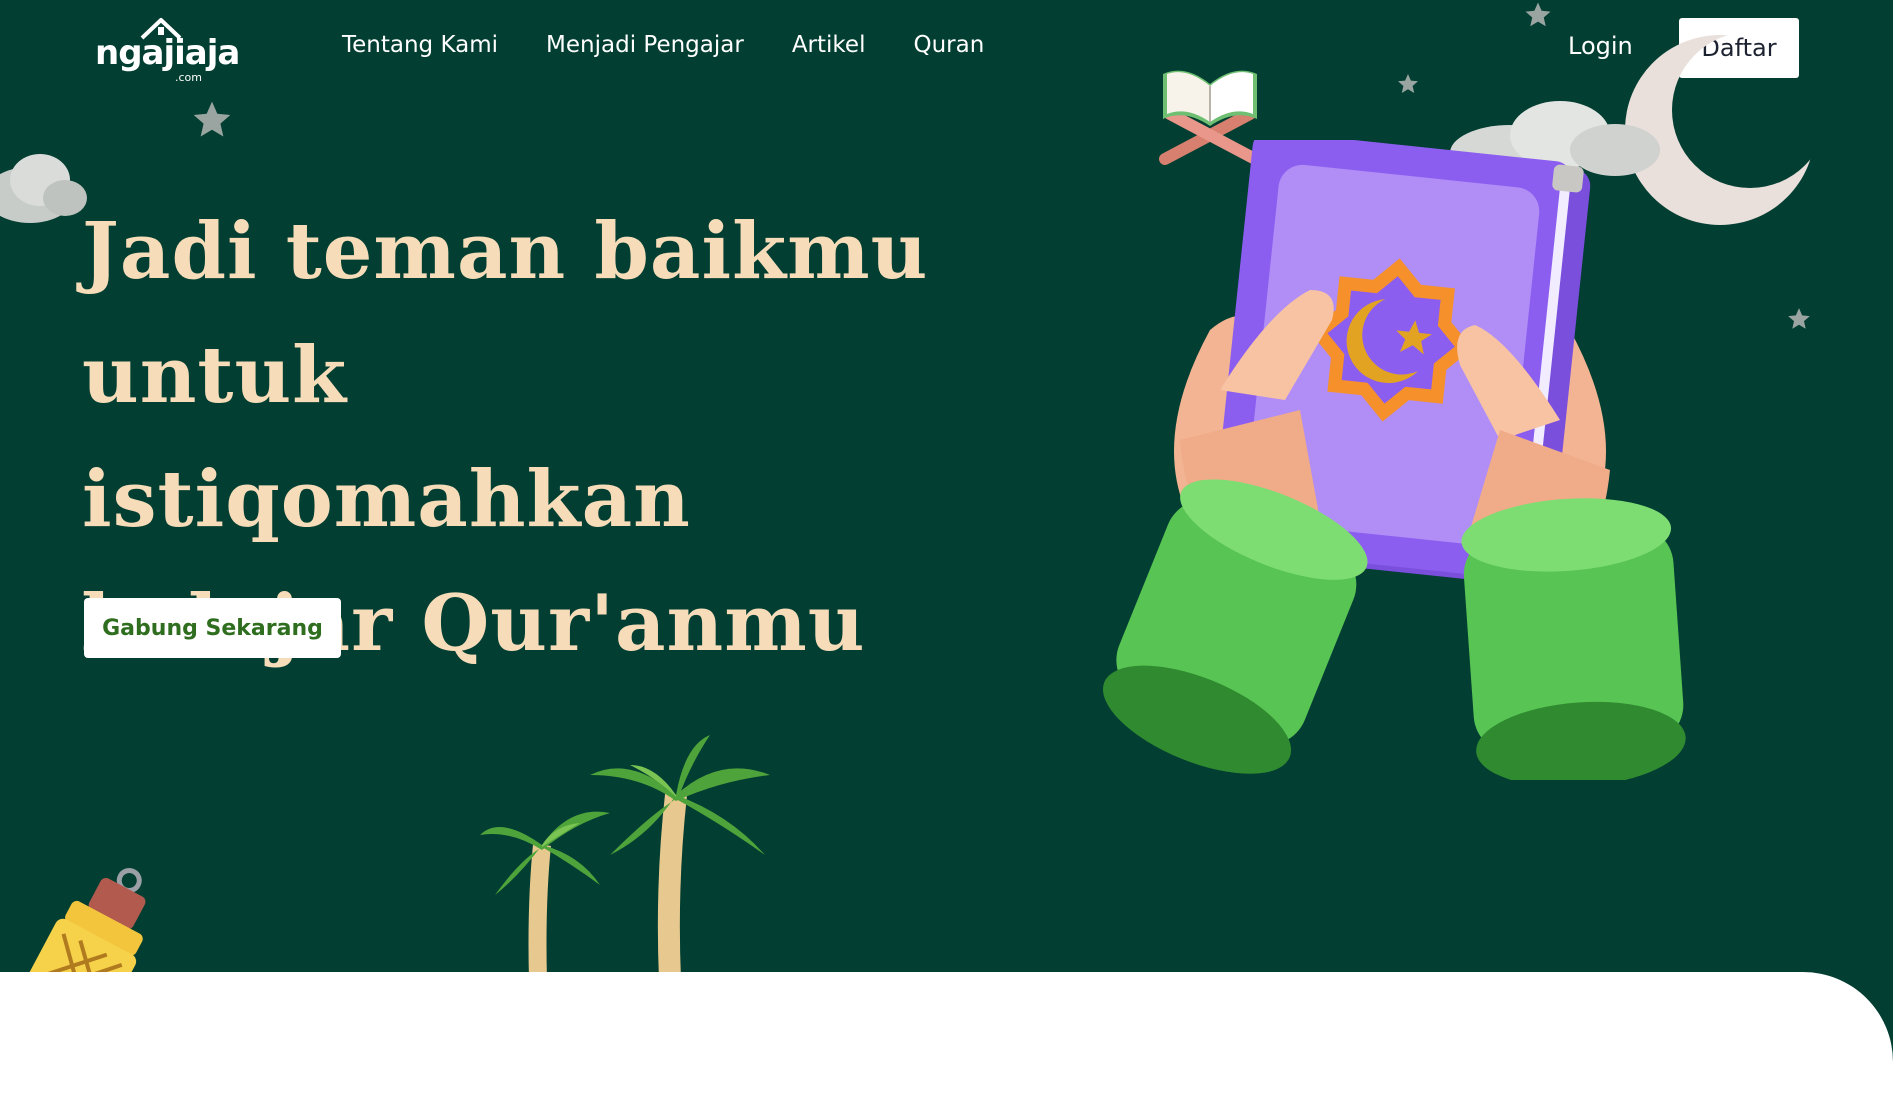 Image resolution: width=1893 pixels, height=1112 pixels. Describe the element at coordinates (386, 437) in the screenshot. I see `hero-title-line-2: untuk istiqomahkan` at that location.